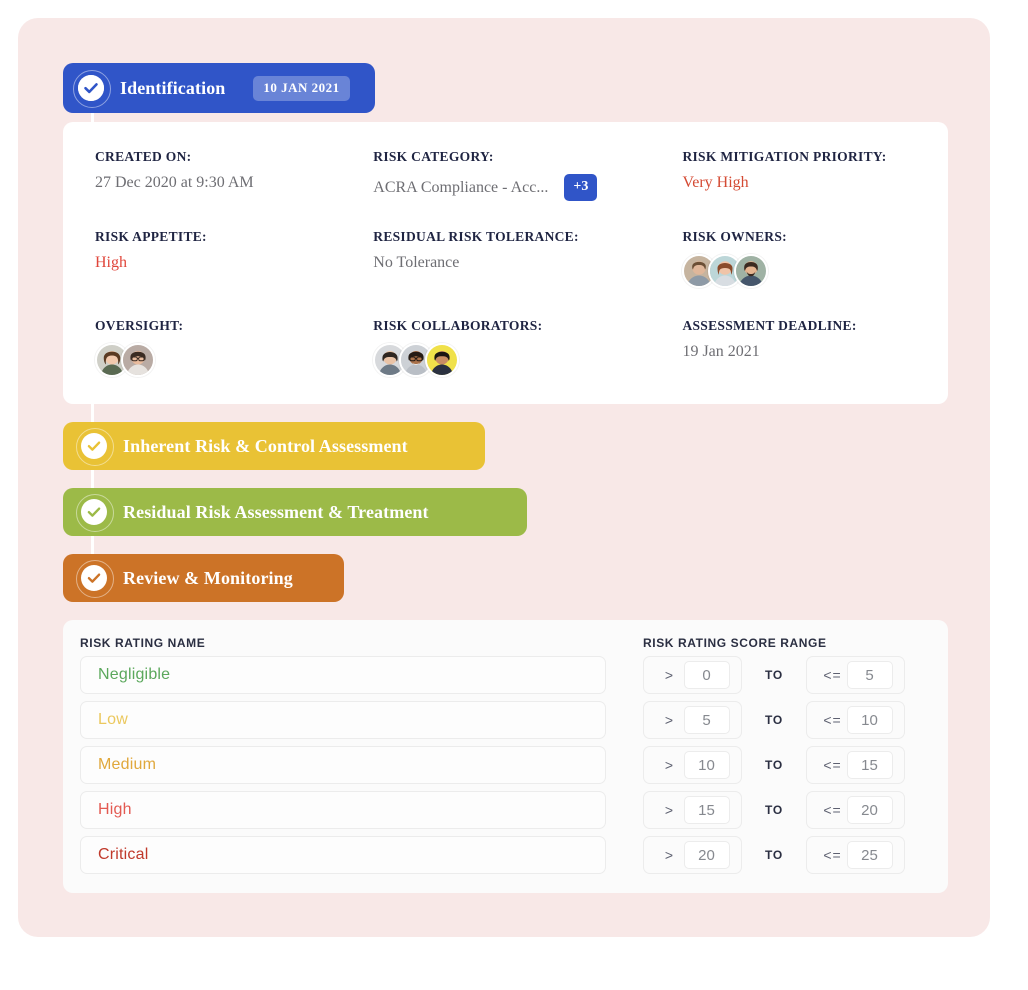 The width and height of the screenshot is (1028, 990). I want to click on risk-mitigation-priority-value: Very High, so click(715, 182).